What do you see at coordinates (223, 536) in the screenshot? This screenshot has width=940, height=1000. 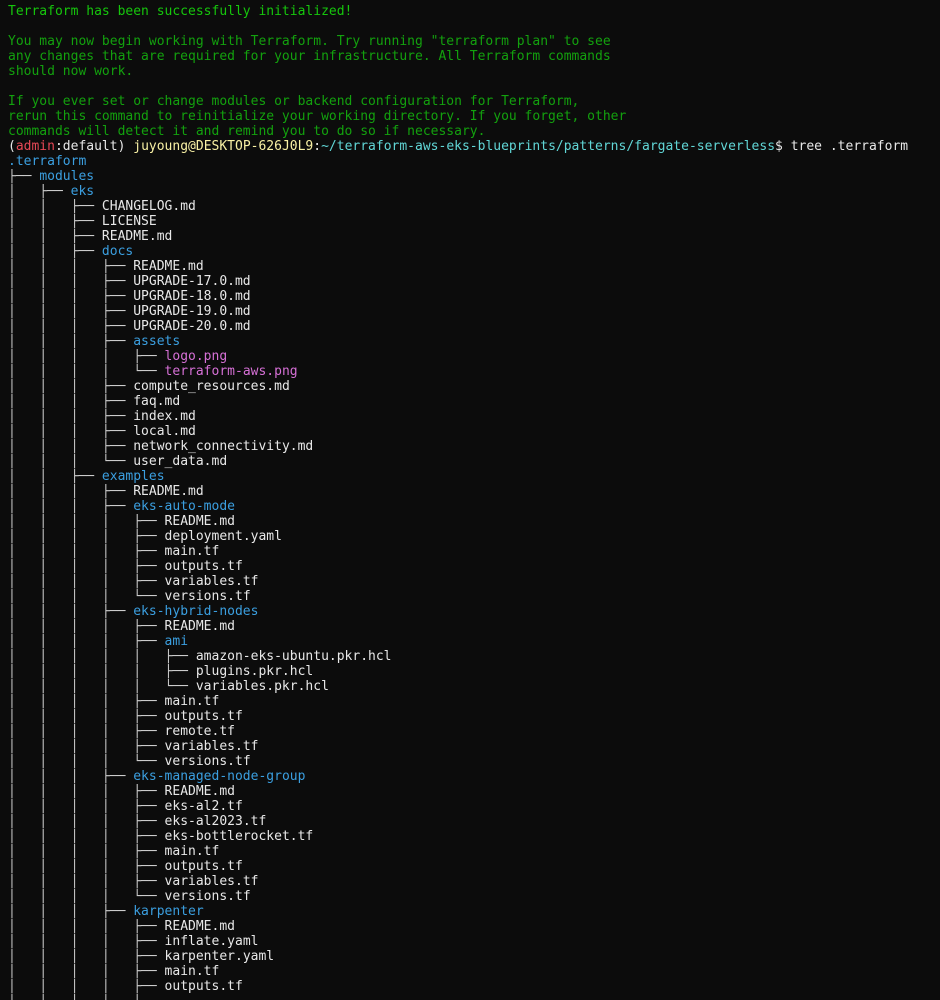 I see `file-name: deployment.yaml` at bounding box center [223, 536].